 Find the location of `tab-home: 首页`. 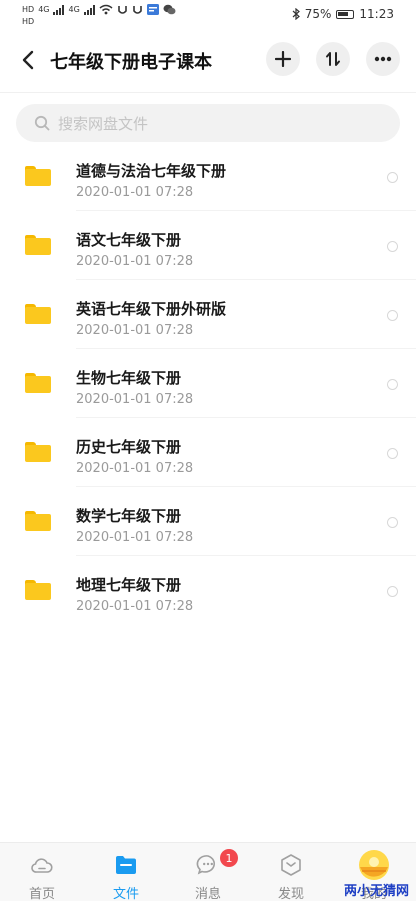

tab-home: 首页 is located at coordinates (42, 872).